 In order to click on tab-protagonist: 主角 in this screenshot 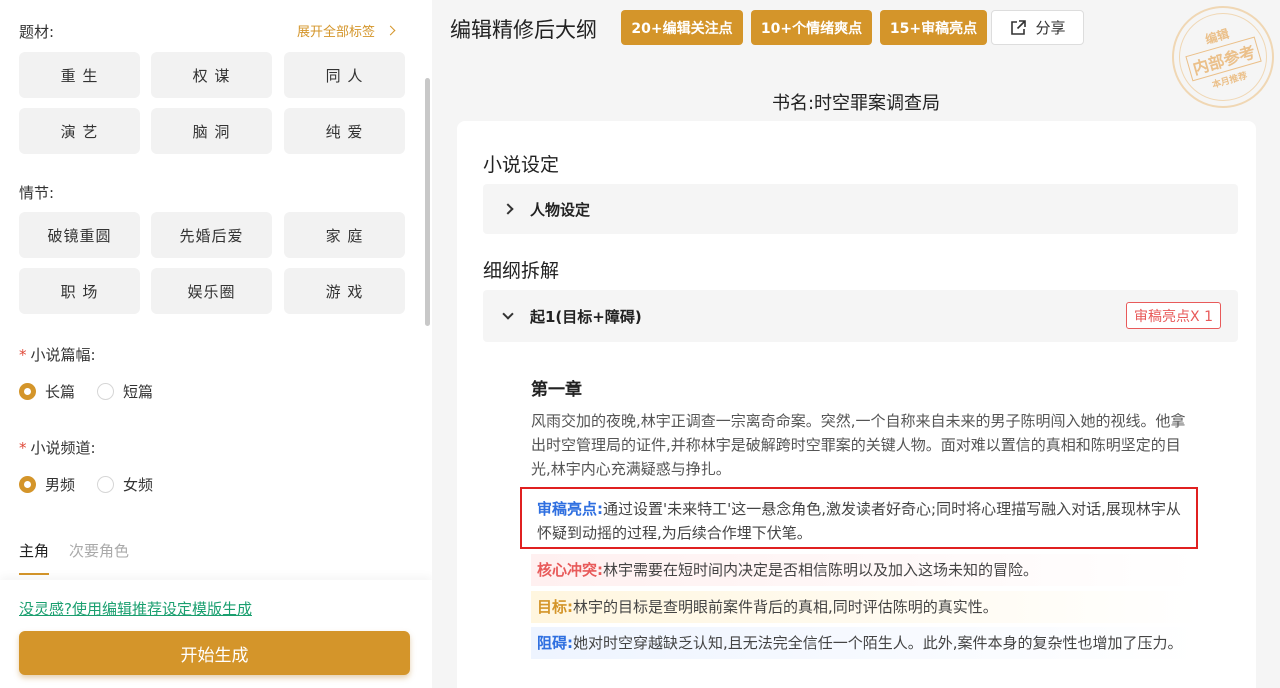, I will do `click(34, 557)`.